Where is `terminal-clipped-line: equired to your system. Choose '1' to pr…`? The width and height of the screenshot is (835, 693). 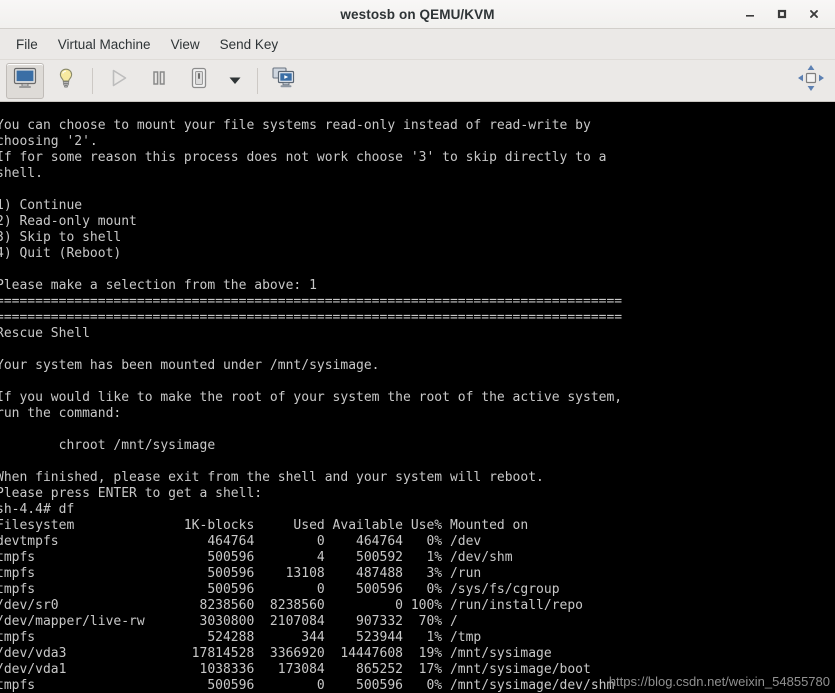
terminal-clipped-line: equired to your system. Choose '1' to pr… is located at coordinates (417, 110).